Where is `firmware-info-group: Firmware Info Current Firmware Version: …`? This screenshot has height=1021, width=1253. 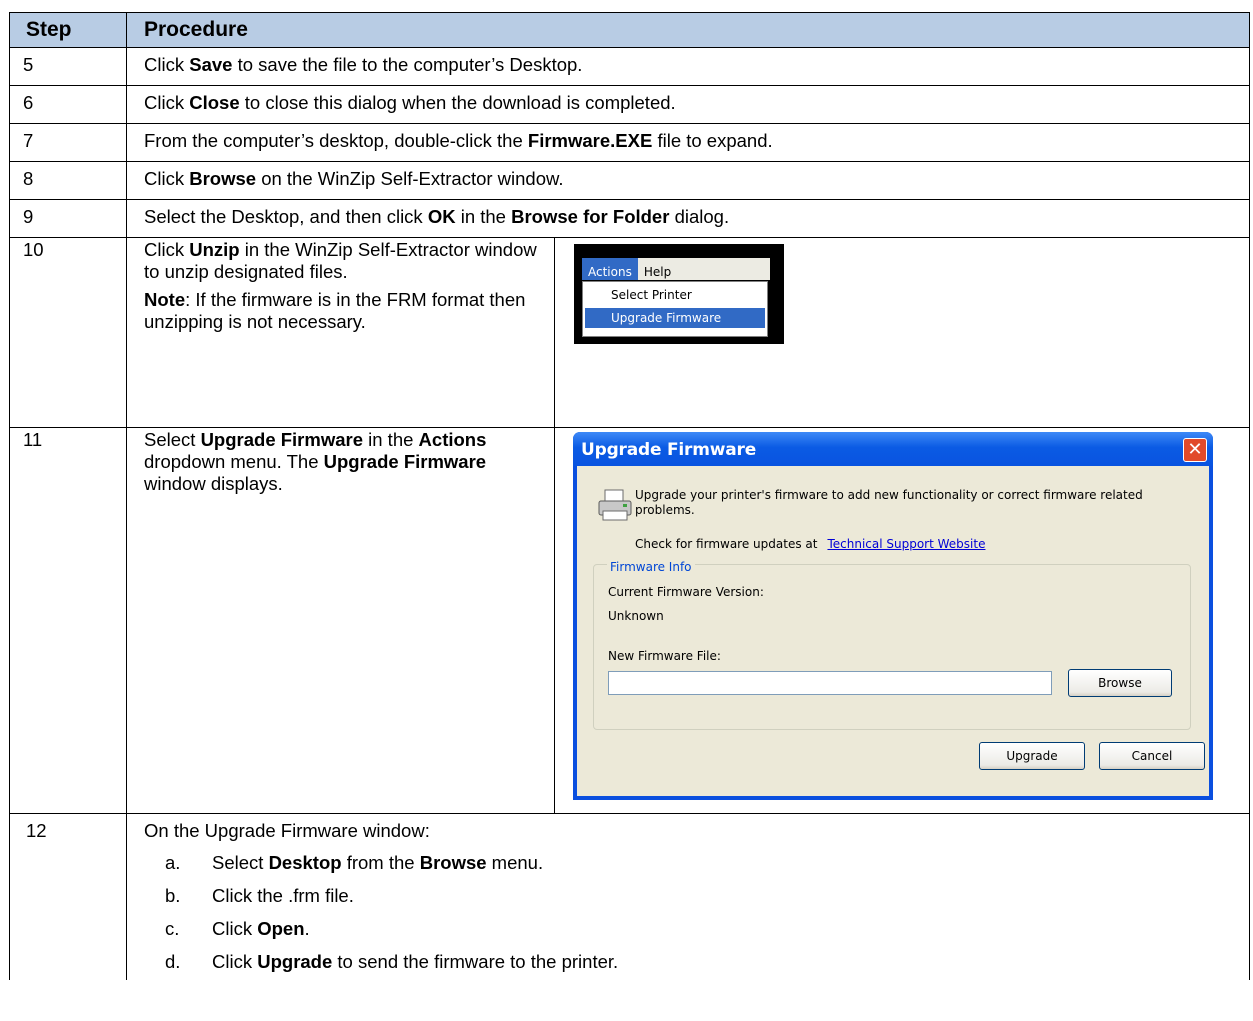 firmware-info-group: Firmware Info Current Firmware Version: … is located at coordinates (892, 643).